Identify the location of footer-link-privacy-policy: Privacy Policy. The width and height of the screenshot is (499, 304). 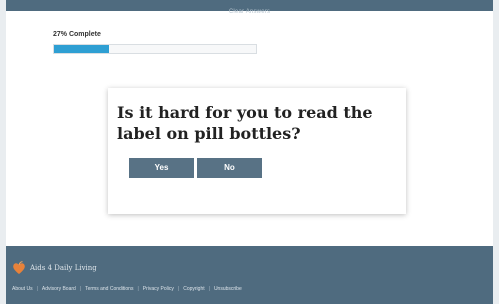
(158, 289).